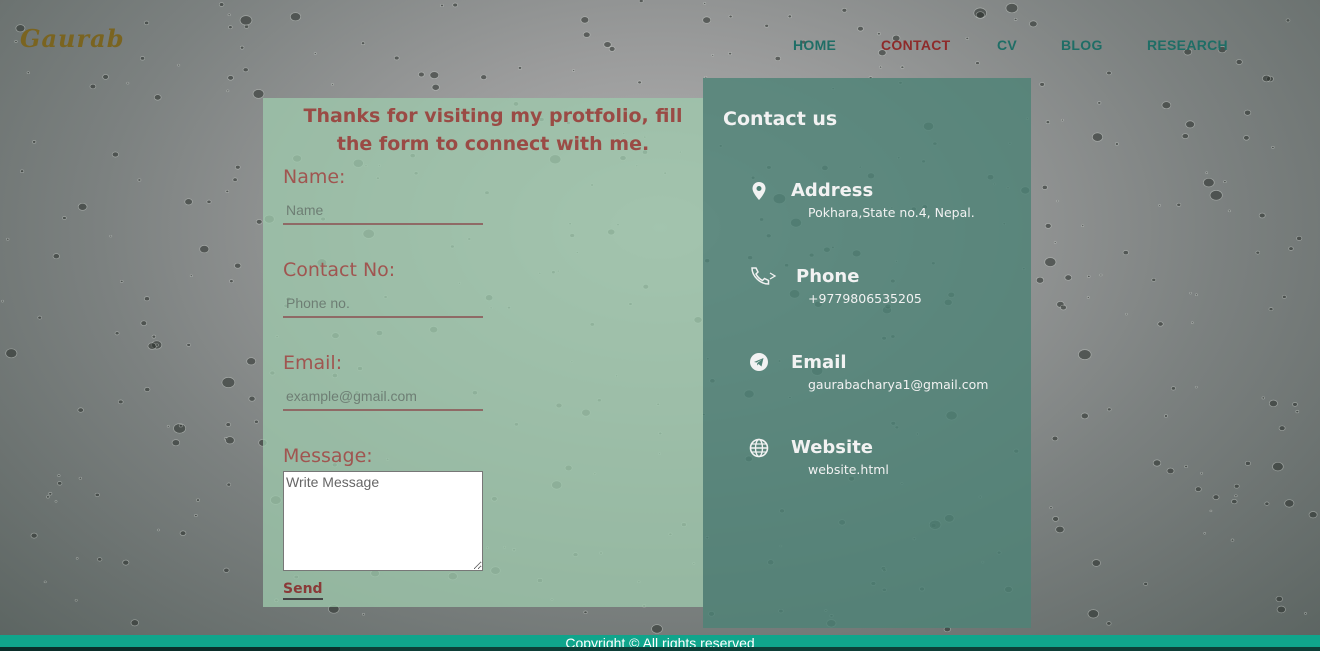 This screenshot has width=1320, height=651. Describe the element at coordinates (314, 177) in the screenshot. I see `name-label: Name:` at that location.